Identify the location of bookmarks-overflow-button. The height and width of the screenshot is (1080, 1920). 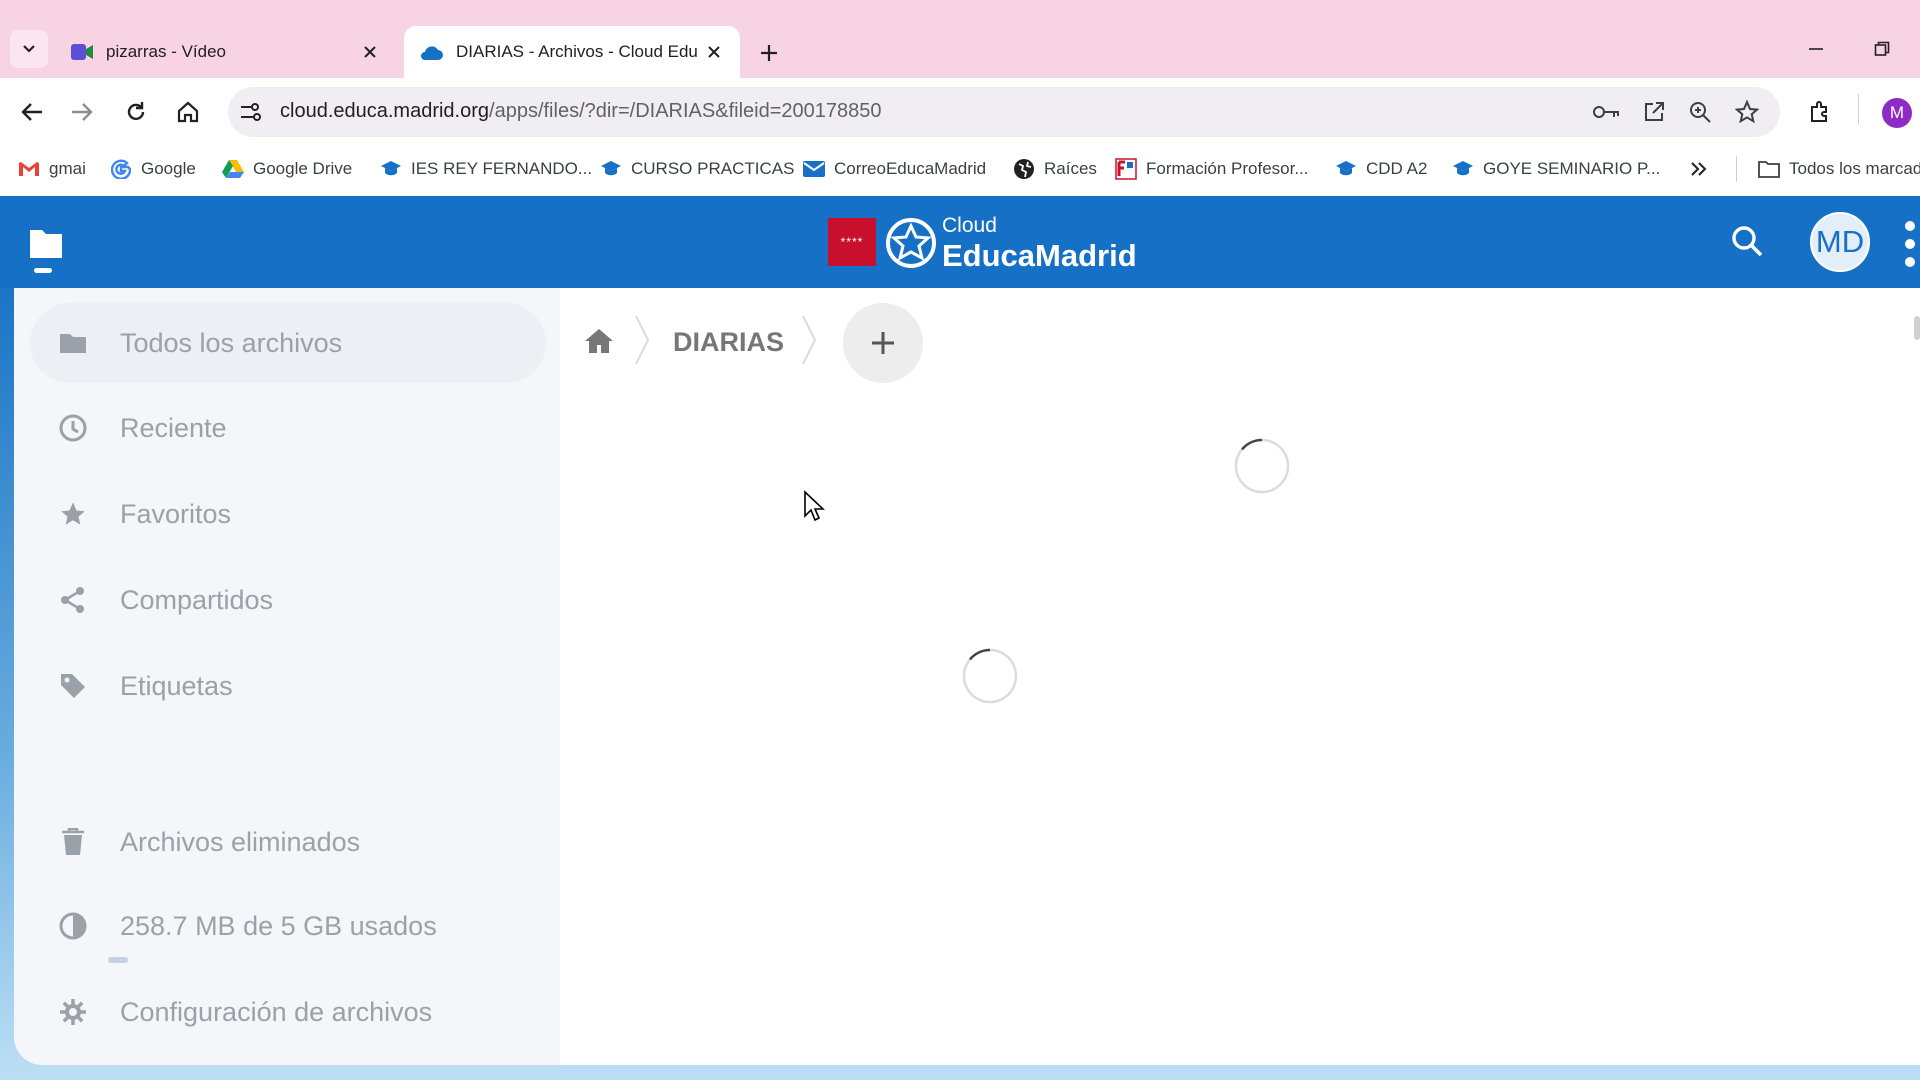
(1699, 169).